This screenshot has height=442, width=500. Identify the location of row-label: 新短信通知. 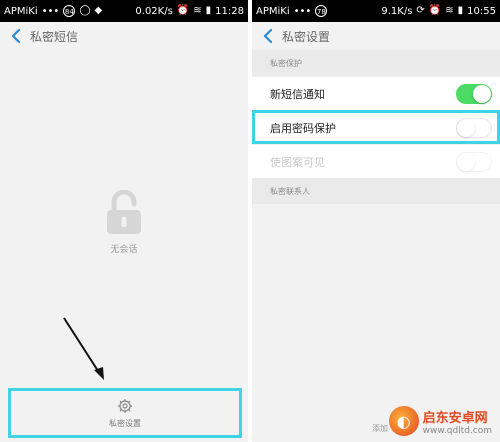
(297, 94).